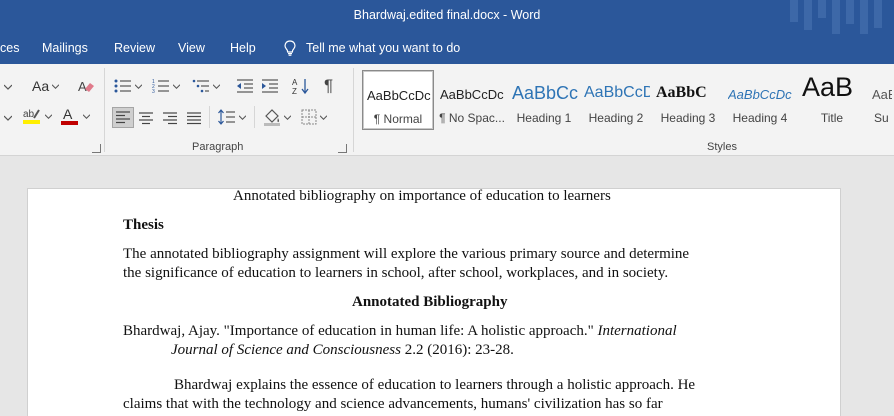  I want to click on style-subtitle: AaB Su, so click(881, 100).